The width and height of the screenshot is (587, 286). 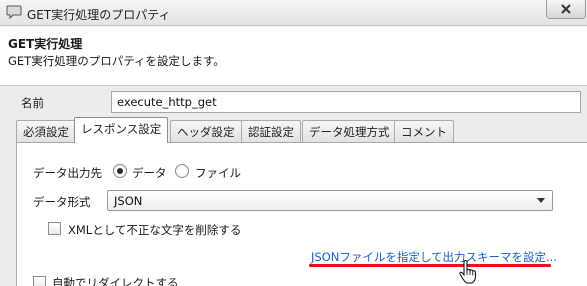 What do you see at coordinates (14, 12) in the screenshot?
I see `speech-bubble-icon` at bounding box center [14, 12].